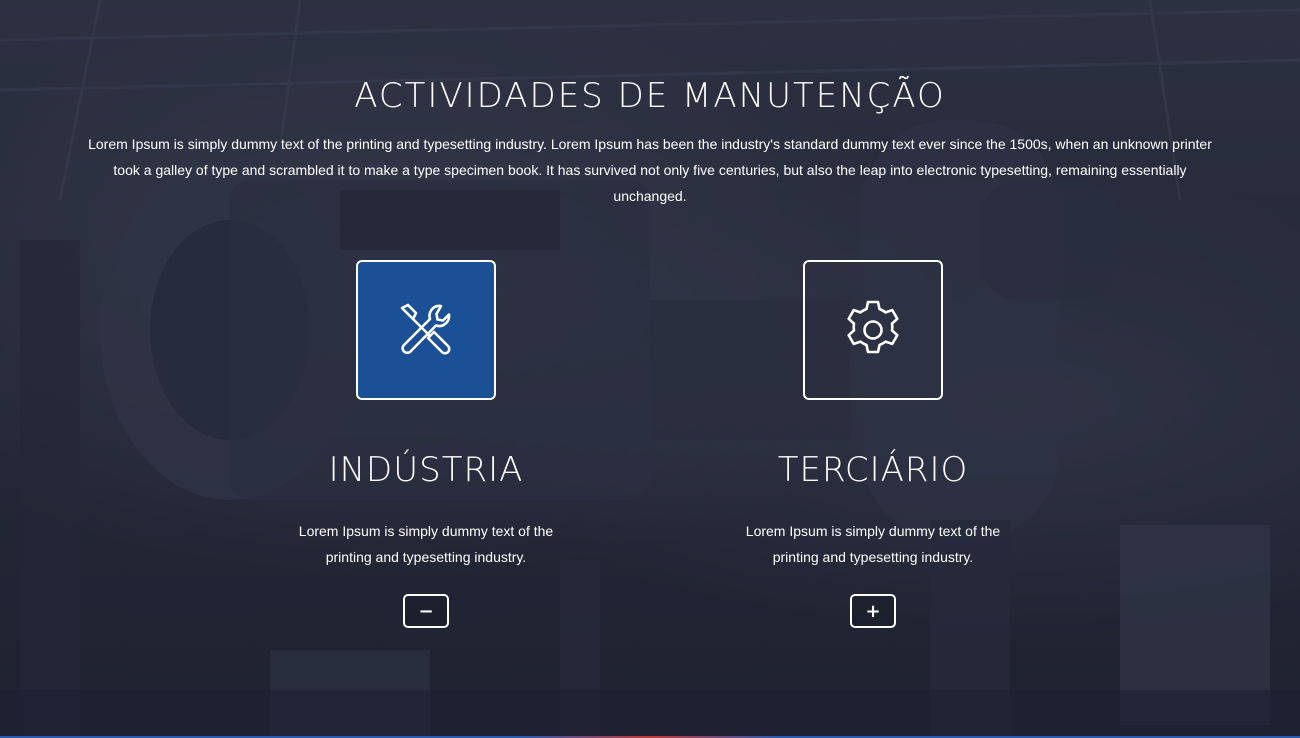  I want to click on tools-icon, so click(425, 329).